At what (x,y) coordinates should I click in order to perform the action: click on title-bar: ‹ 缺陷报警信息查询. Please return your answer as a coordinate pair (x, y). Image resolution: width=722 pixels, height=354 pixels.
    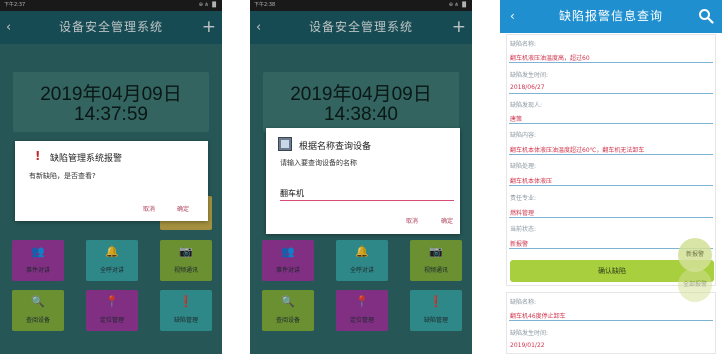
    Looking at the image, I should click on (611, 16).